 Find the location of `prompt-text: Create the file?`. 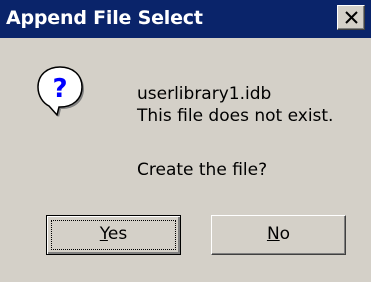

prompt-text: Create the file? is located at coordinates (202, 170).